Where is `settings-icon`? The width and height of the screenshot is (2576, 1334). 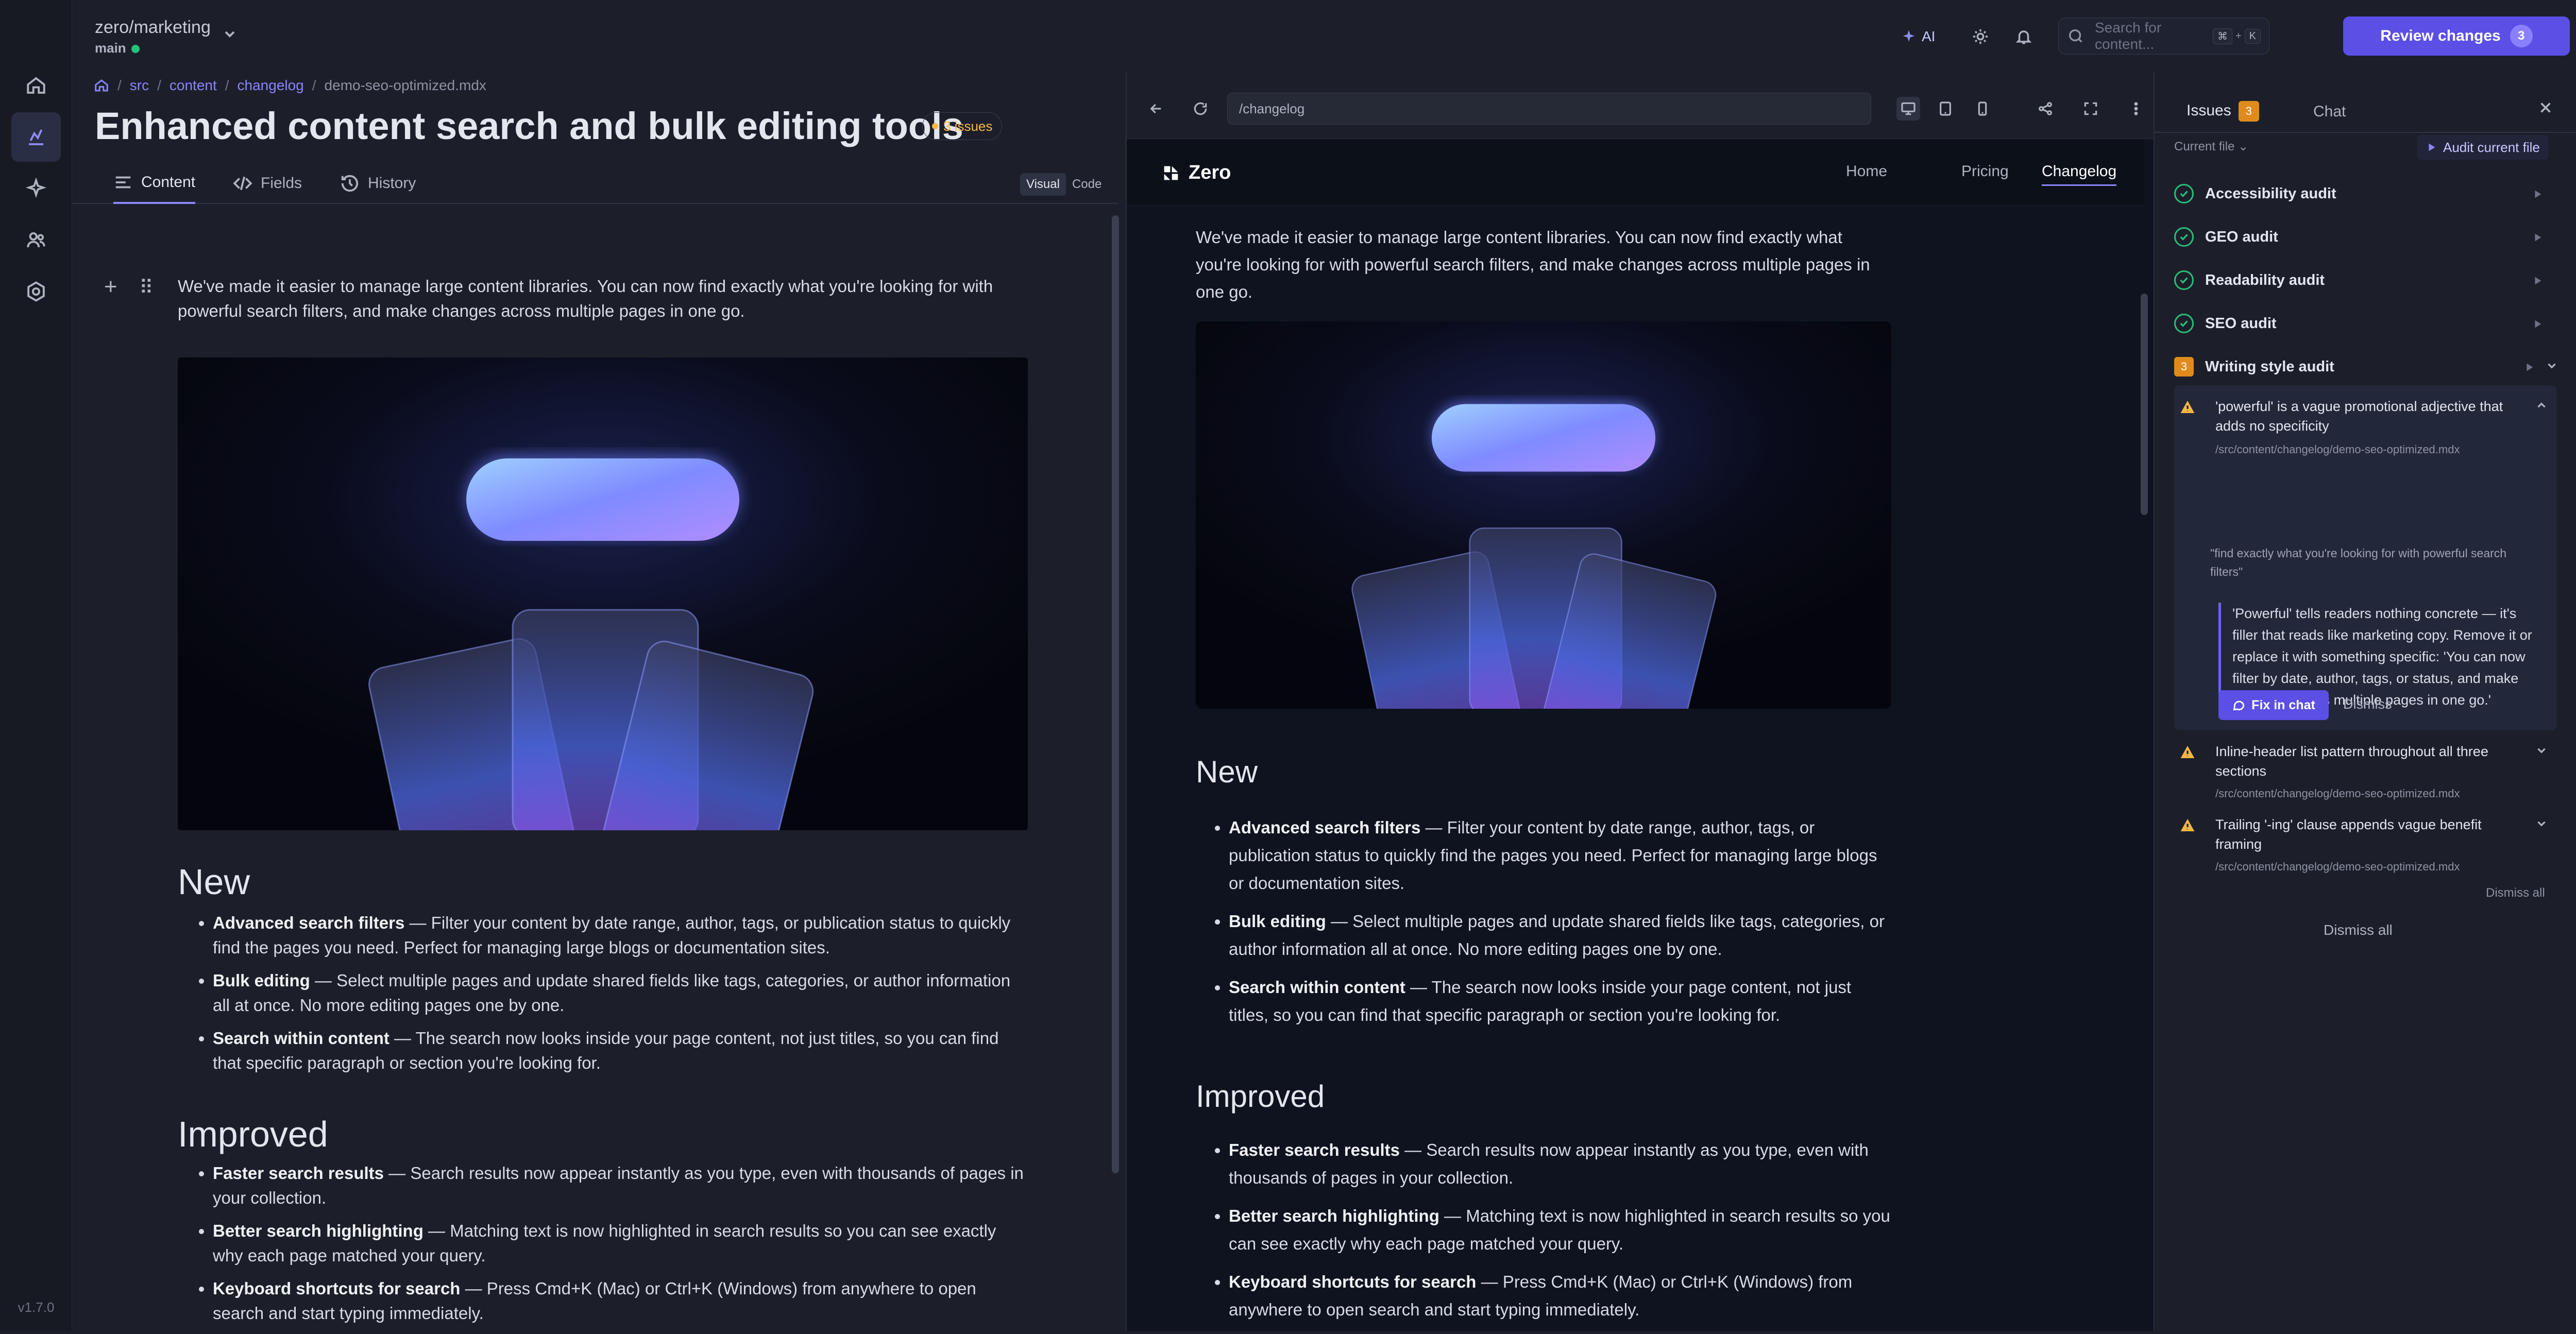 settings-icon is located at coordinates (36, 291).